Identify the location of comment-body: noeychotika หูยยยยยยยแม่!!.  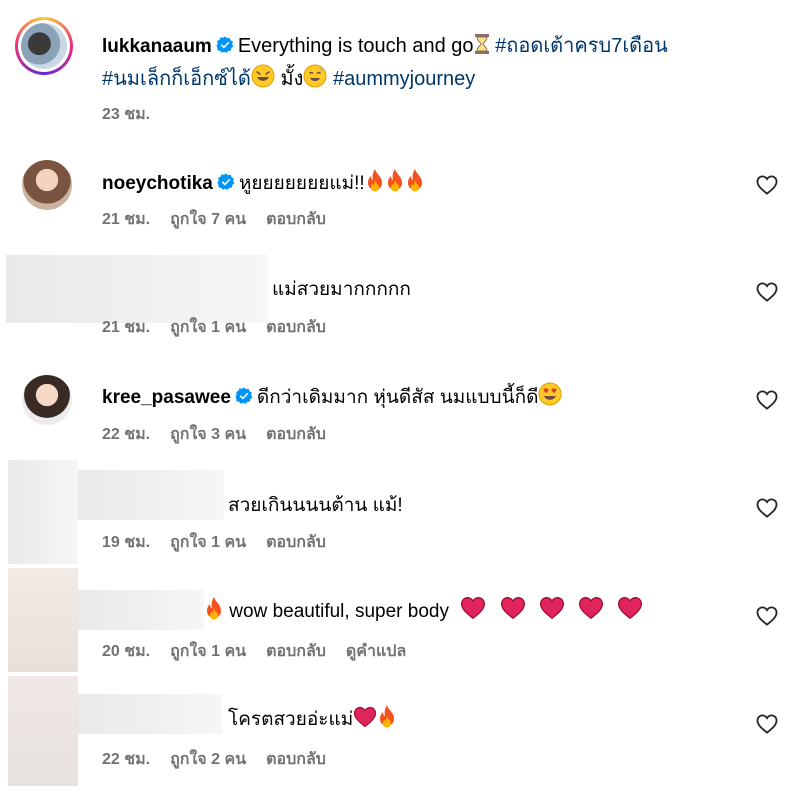
(263, 183).